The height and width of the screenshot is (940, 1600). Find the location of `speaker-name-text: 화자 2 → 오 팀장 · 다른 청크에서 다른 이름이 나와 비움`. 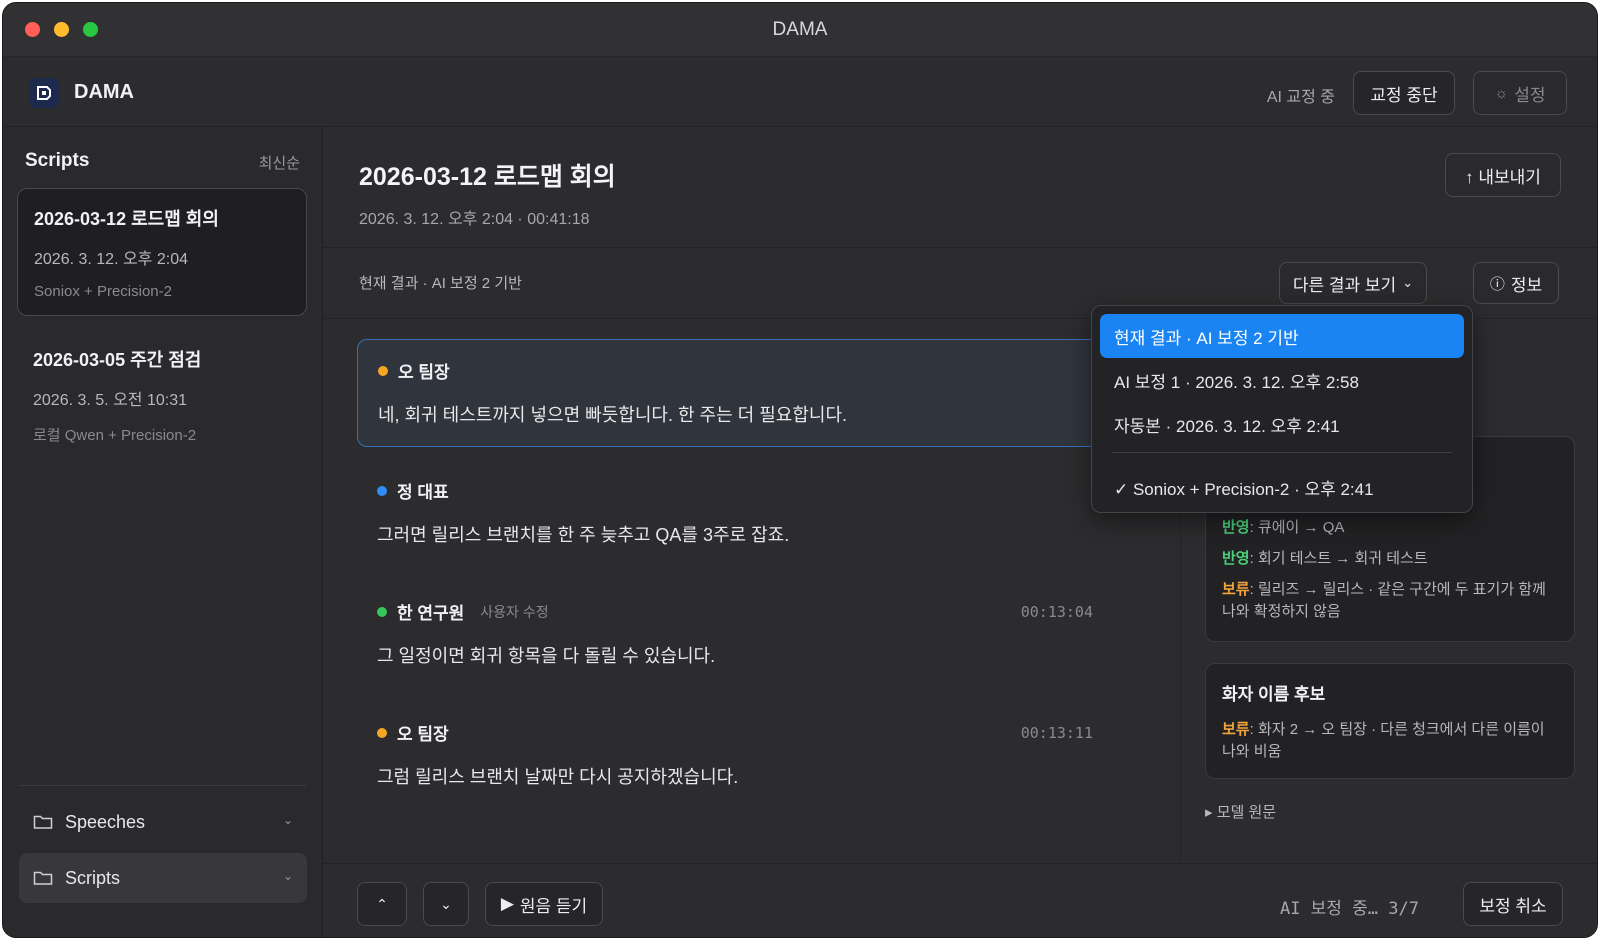

speaker-name-text: 화자 2 → 오 팀장 · 다른 청크에서 다른 이름이 나와 비움 is located at coordinates (1383, 740).